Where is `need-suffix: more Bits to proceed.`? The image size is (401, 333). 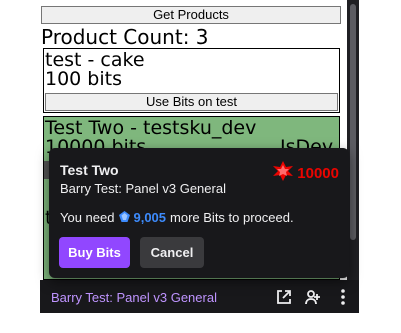 need-suffix: more Bits to proceed. is located at coordinates (232, 217).